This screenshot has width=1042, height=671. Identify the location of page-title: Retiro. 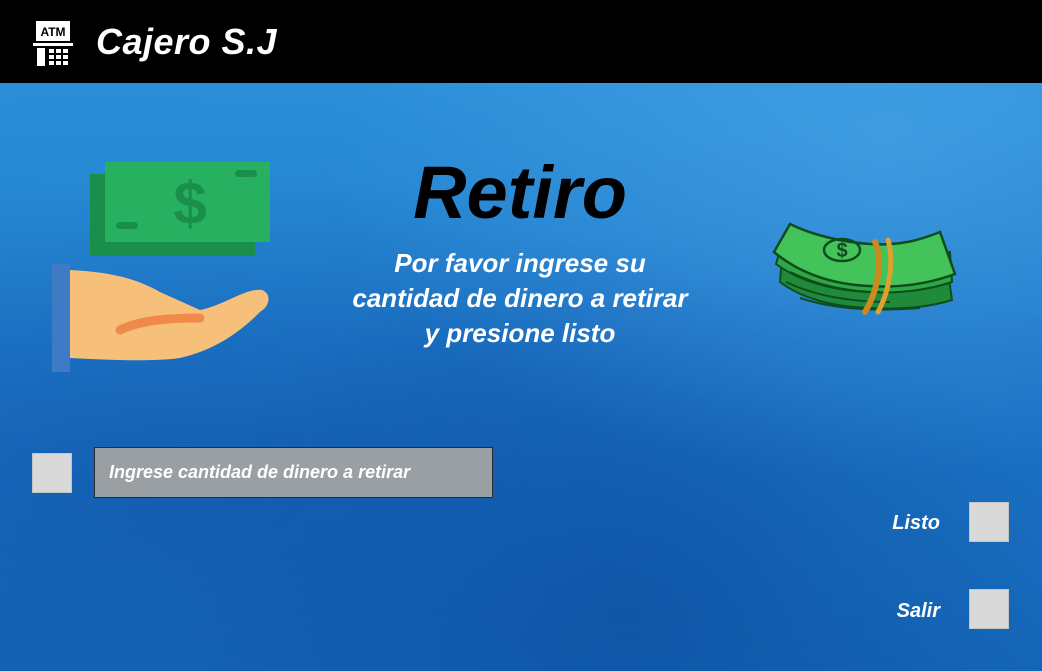
(520, 192).